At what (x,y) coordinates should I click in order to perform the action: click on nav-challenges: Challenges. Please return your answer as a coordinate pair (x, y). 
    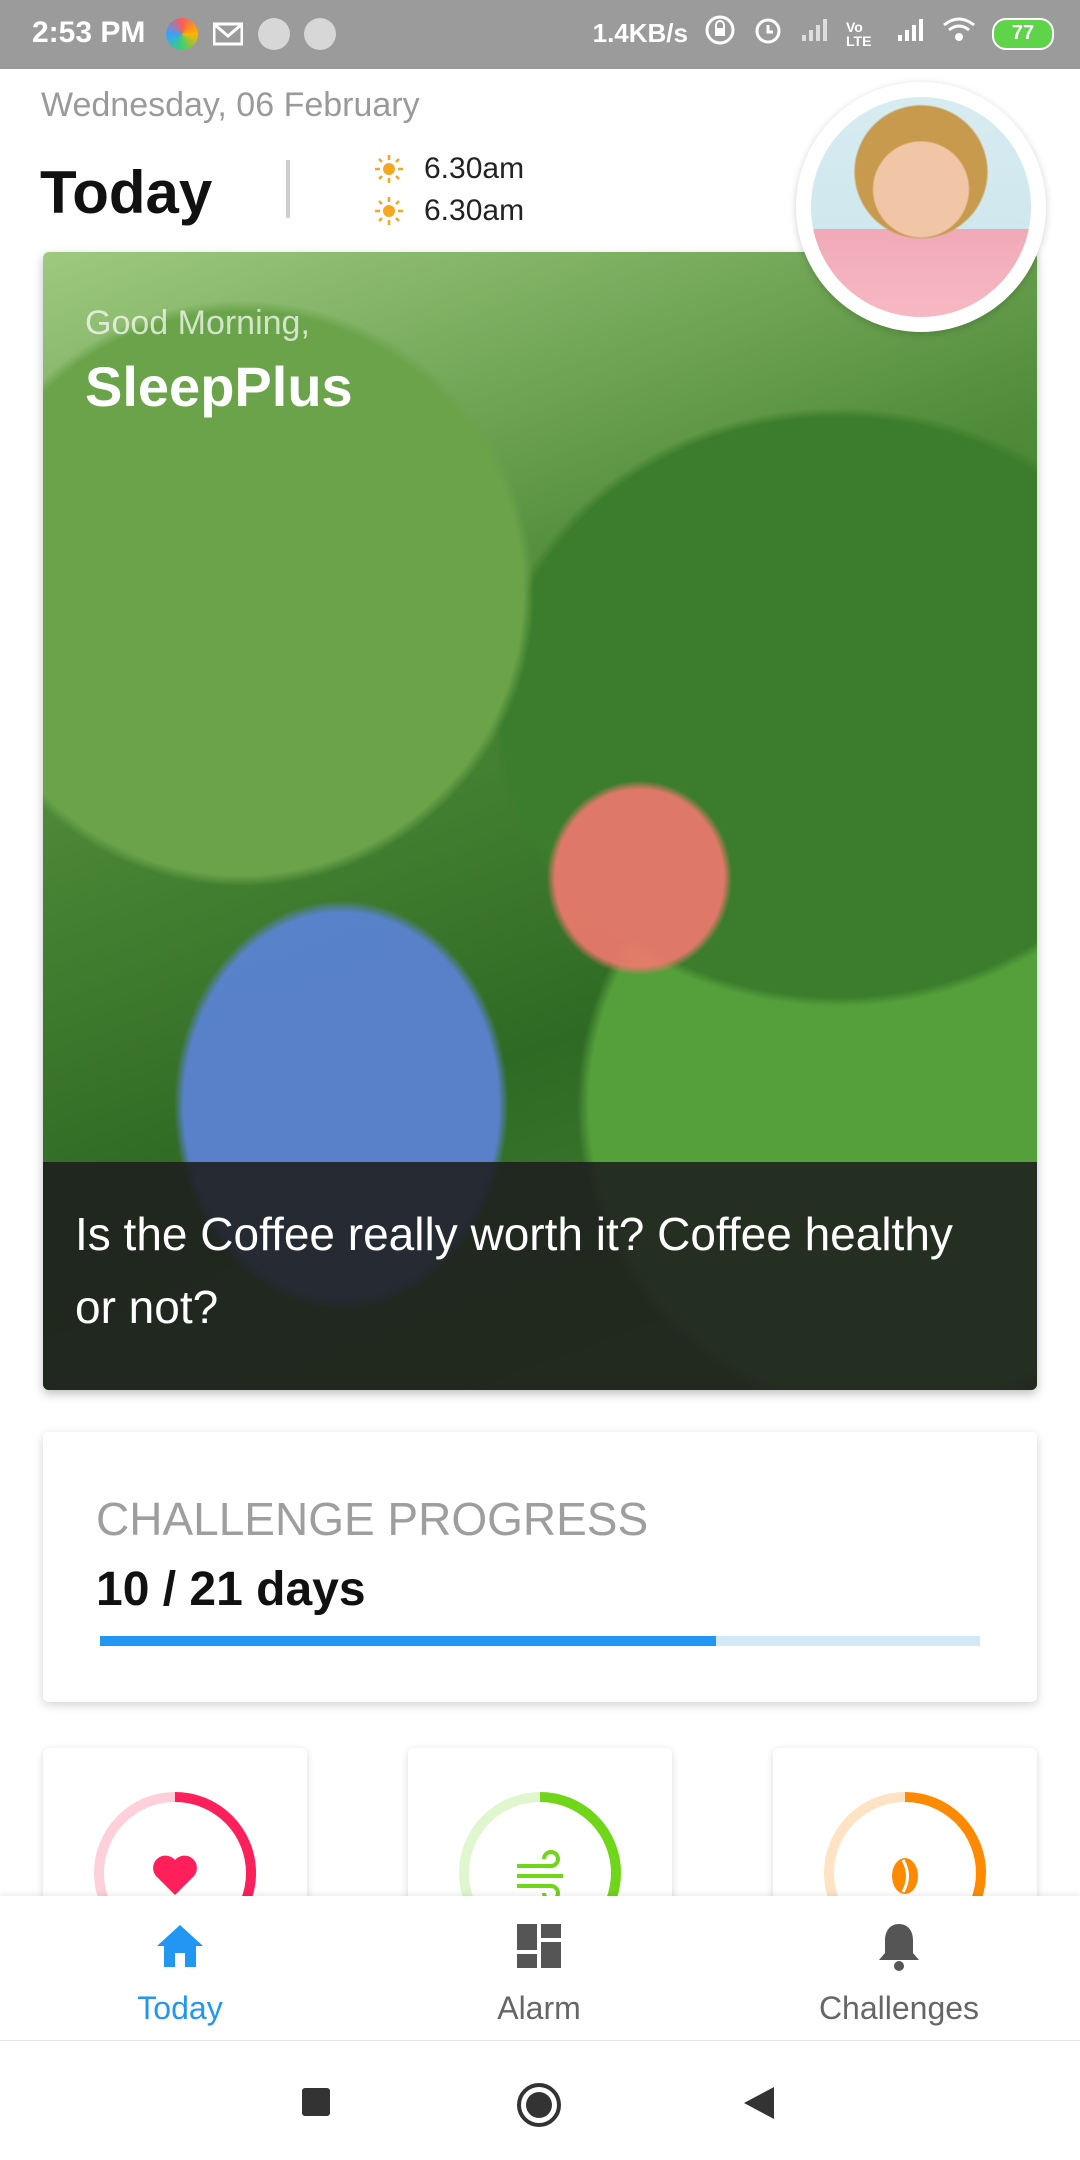
    Looking at the image, I should click on (899, 1972).